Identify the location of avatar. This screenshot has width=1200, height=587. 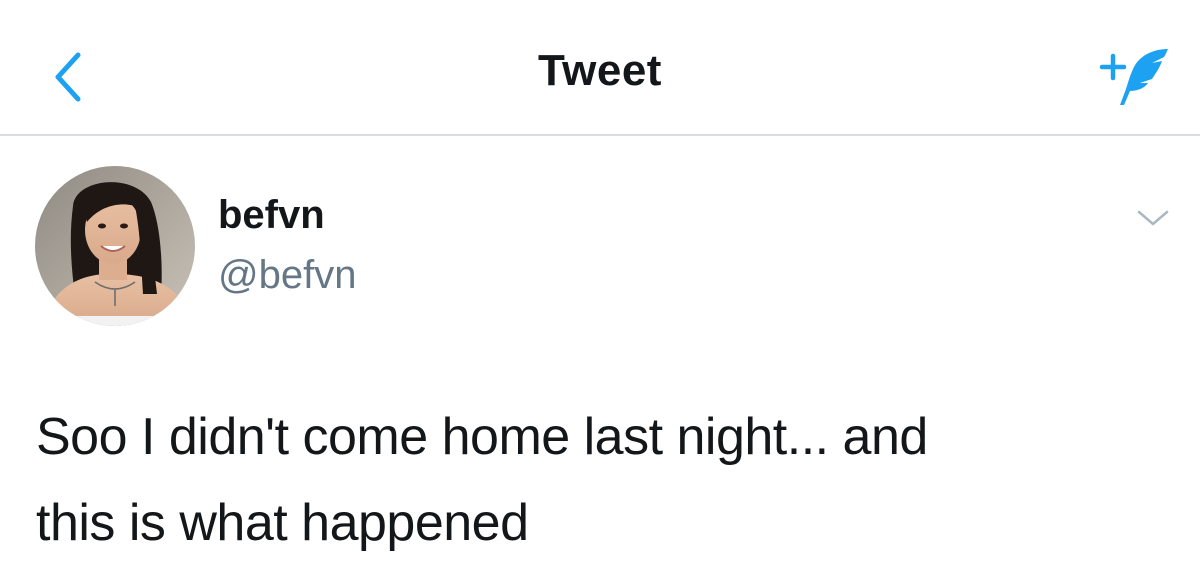
(115, 246).